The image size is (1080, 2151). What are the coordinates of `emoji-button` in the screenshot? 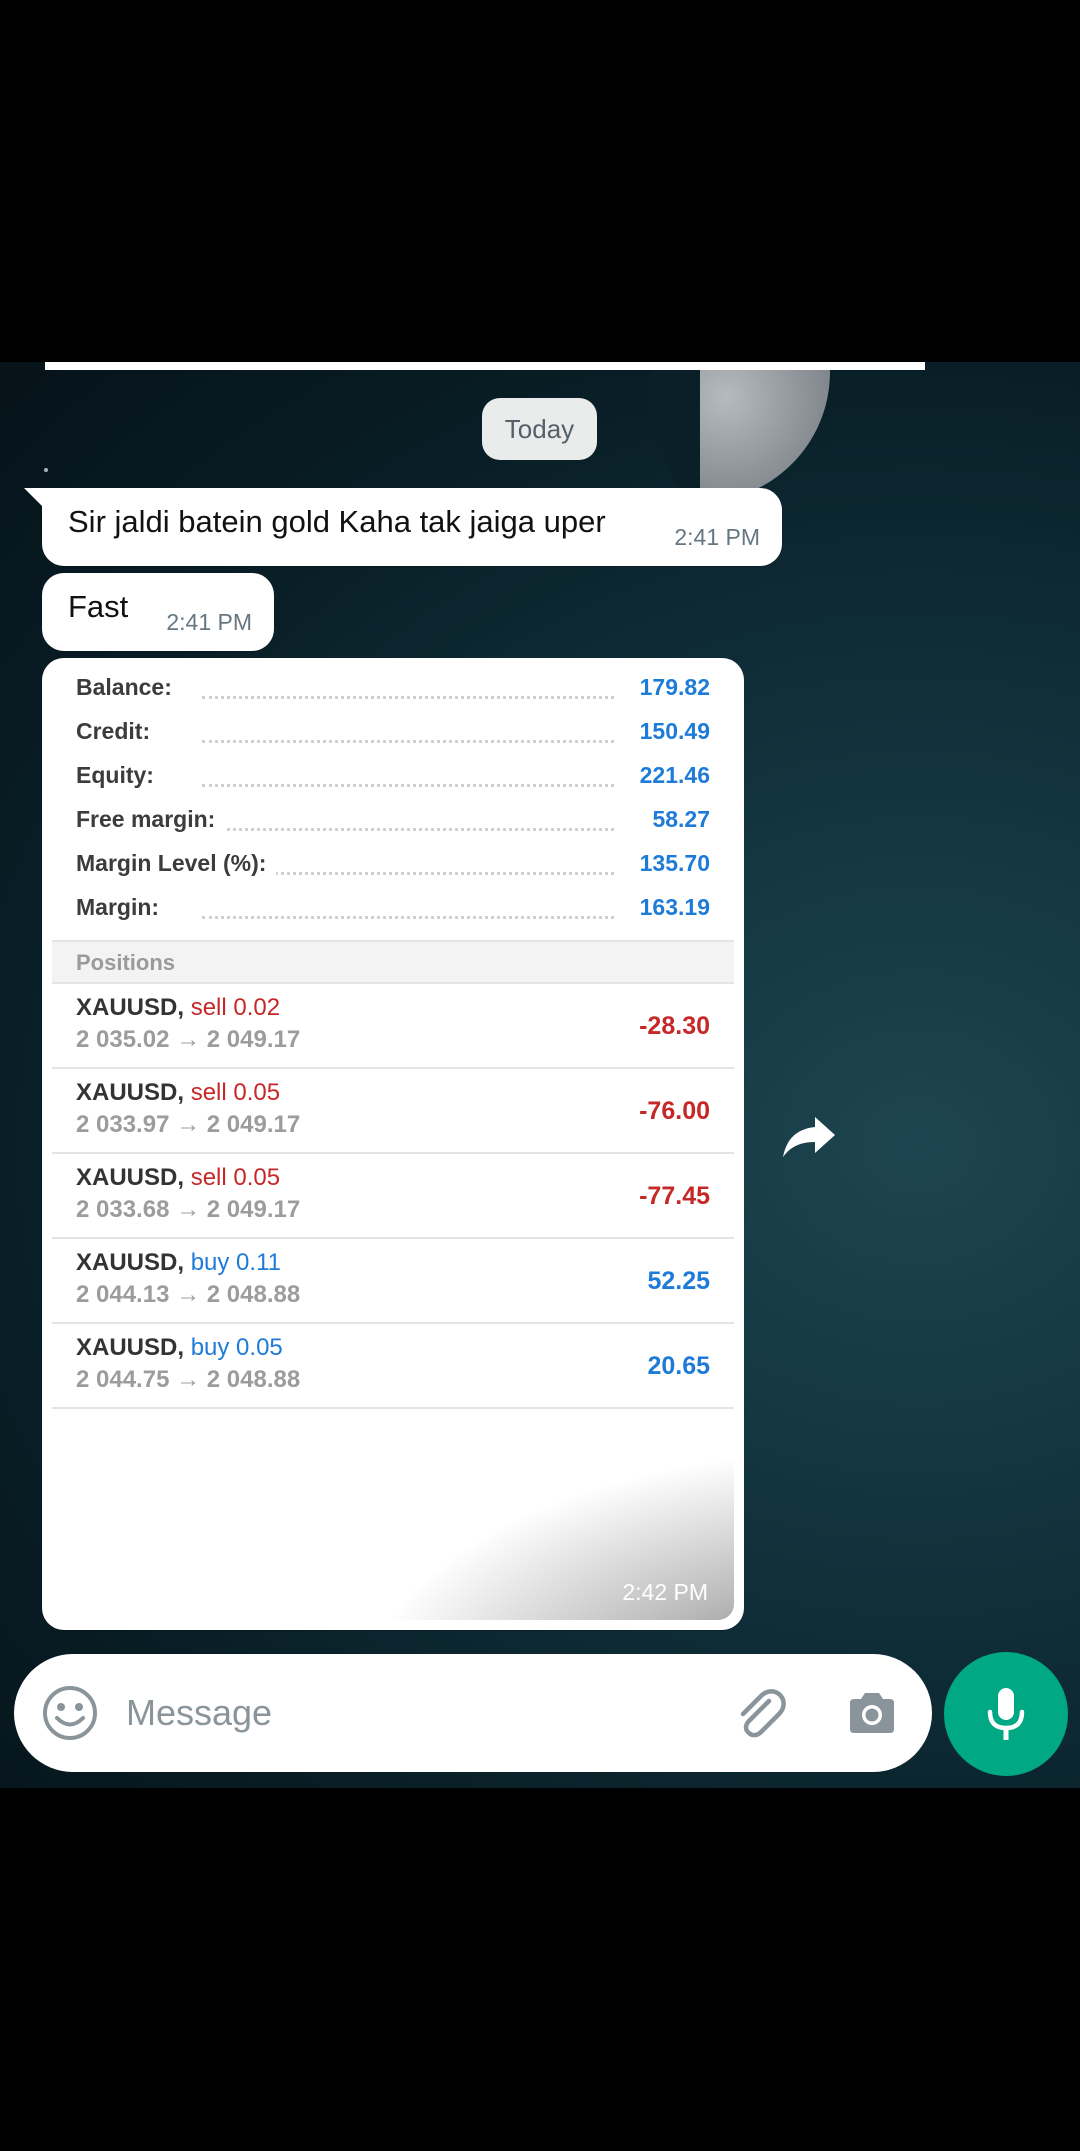 It's located at (70, 1713).